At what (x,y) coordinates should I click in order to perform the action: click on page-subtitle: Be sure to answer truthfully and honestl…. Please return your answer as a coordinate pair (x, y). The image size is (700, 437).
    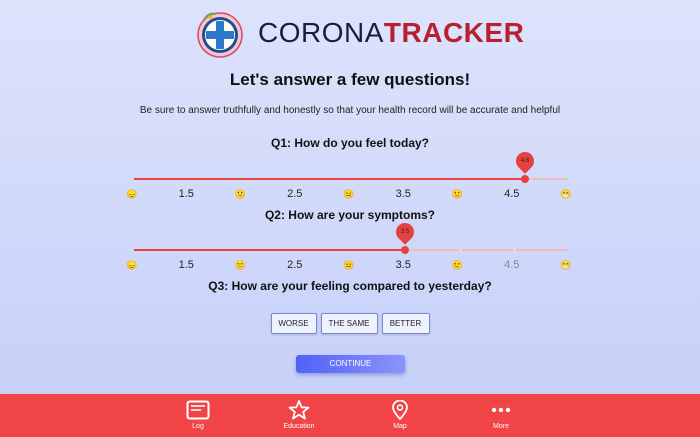
    Looking at the image, I should click on (350, 110).